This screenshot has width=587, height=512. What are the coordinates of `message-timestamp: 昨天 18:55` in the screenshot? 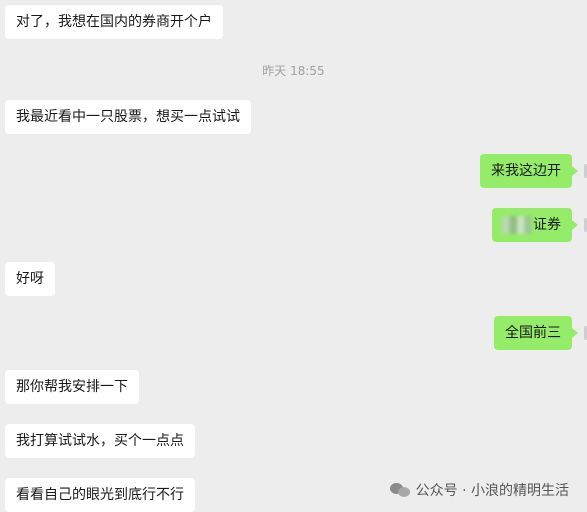 It's located at (293, 71).